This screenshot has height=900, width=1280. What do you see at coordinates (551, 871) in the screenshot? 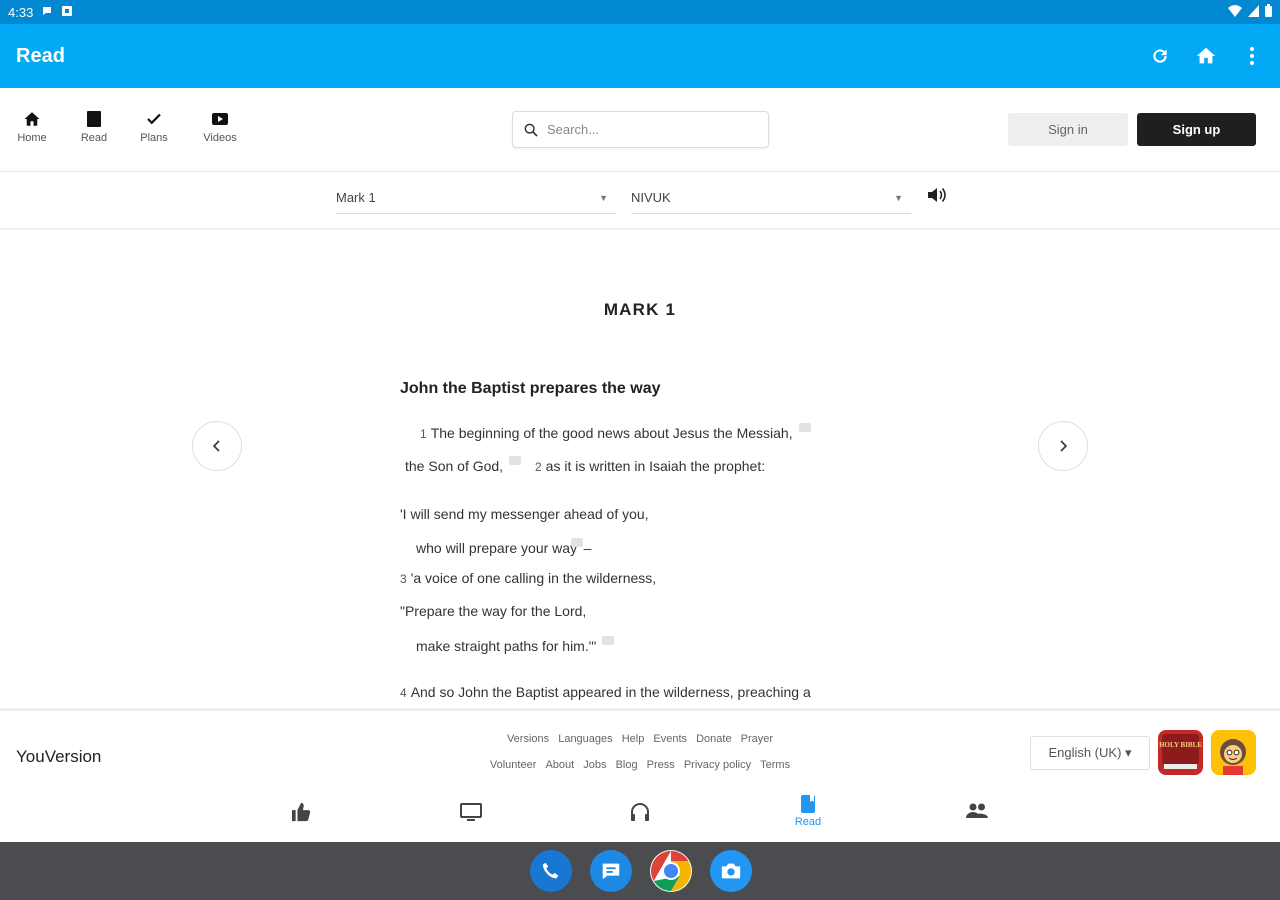
I see `phone-icon` at bounding box center [551, 871].